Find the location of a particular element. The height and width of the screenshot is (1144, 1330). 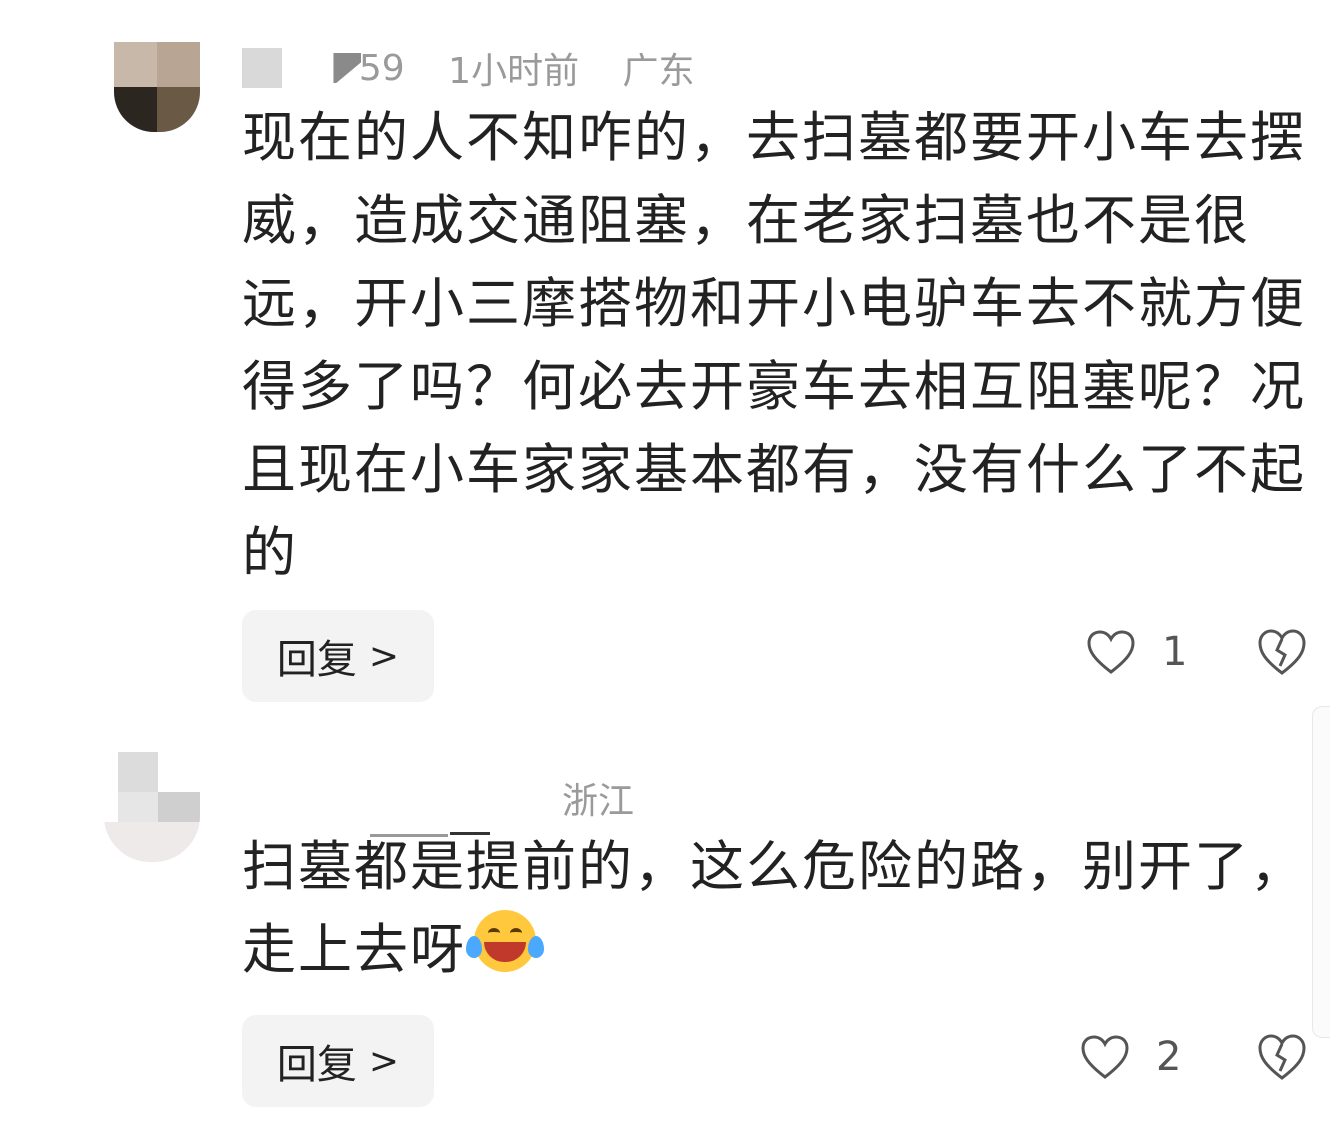

comment-location: 广东 is located at coordinates (658, 71).